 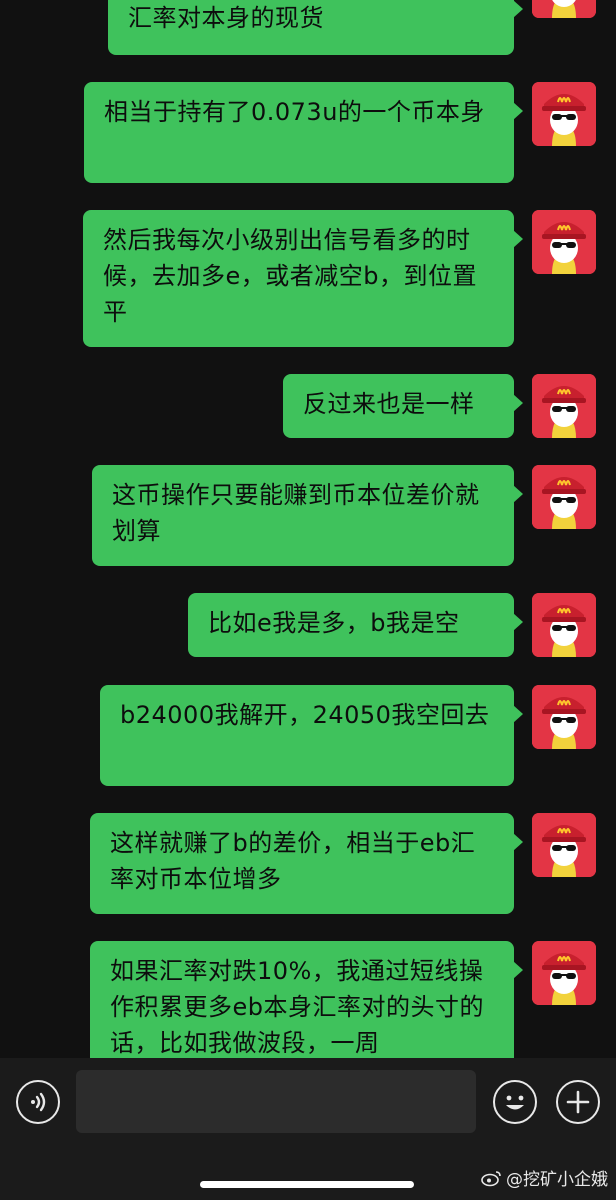 What do you see at coordinates (515, 1102) in the screenshot?
I see `emoji-icon` at bounding box center [515, 1102].